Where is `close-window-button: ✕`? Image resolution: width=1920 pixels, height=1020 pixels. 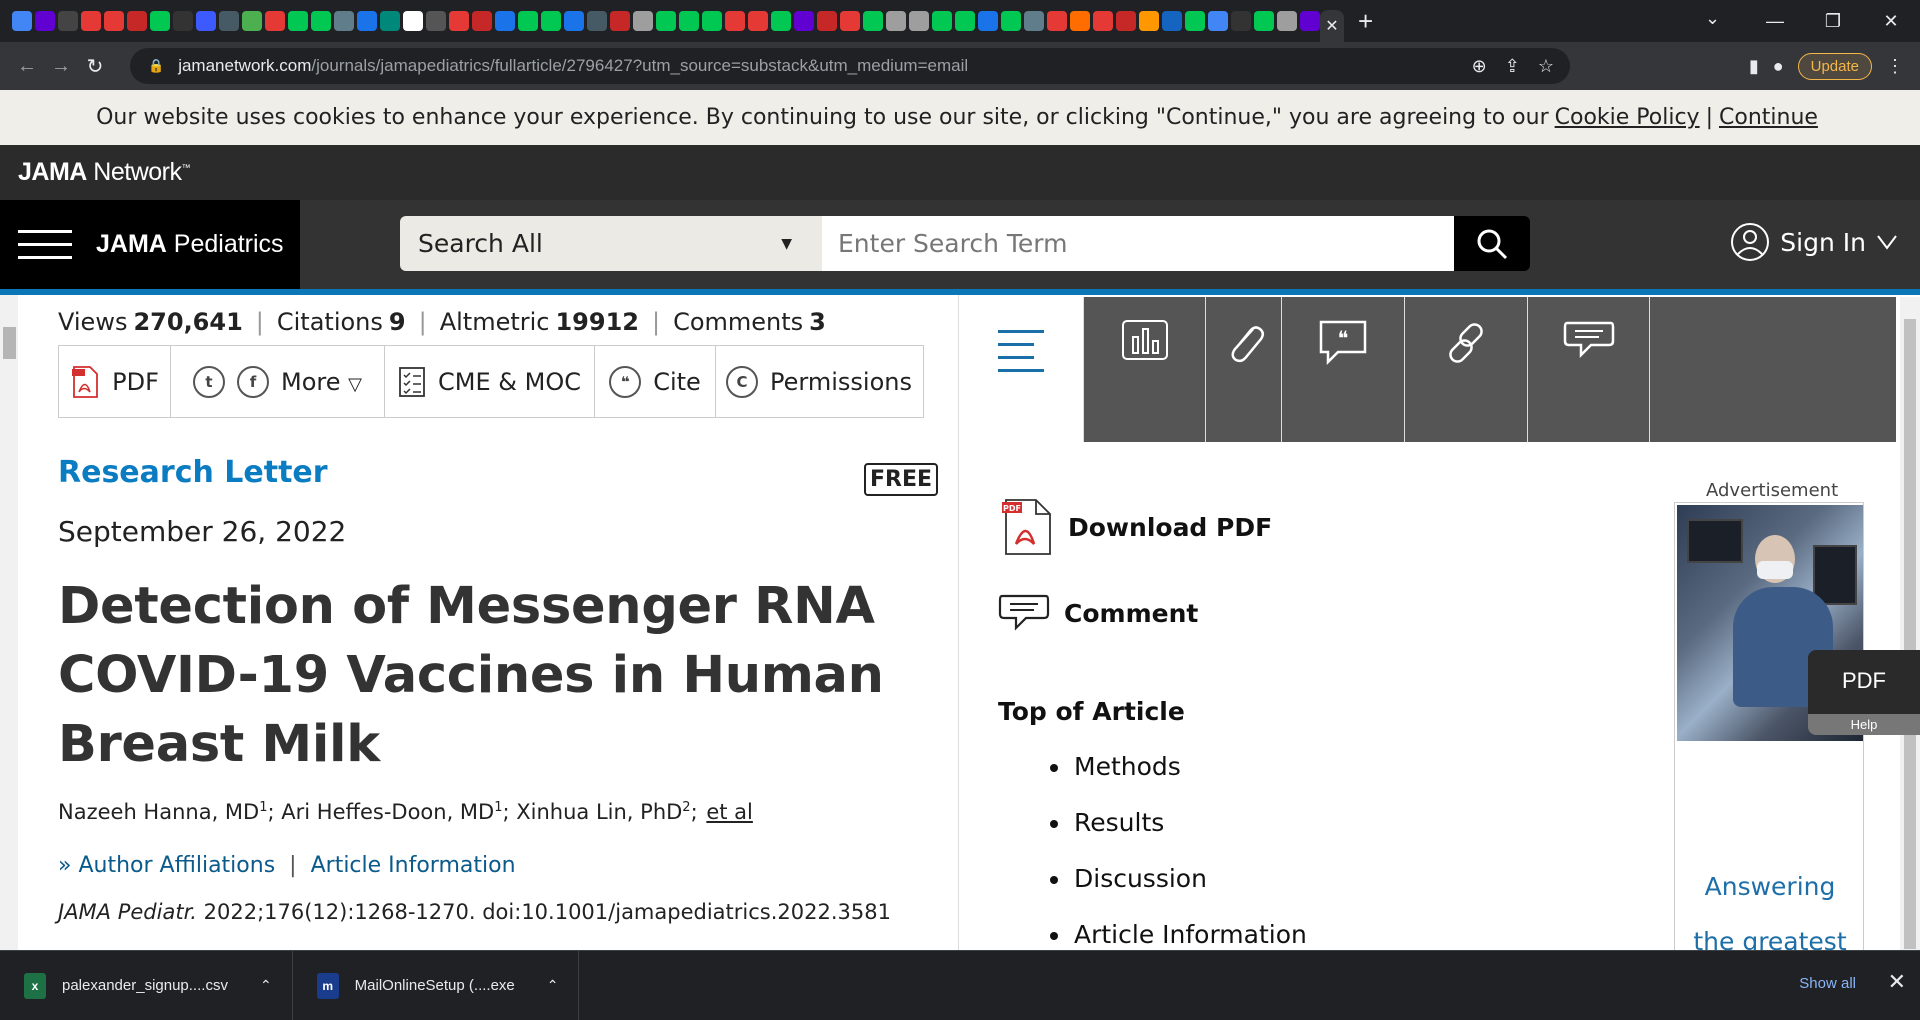 close-window-button: ✕ is located at coordinates (1891, 21).